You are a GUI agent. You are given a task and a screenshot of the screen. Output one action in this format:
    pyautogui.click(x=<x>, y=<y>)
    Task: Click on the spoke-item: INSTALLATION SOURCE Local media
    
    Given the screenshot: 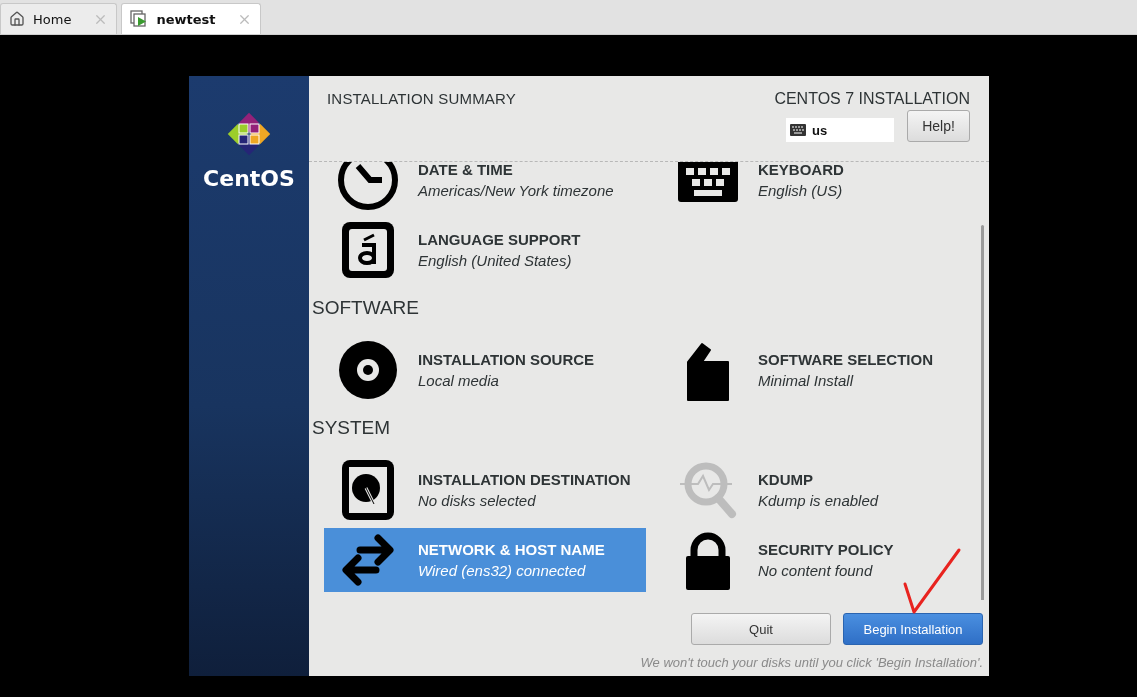 What is the action you would take?
    pyautogui.click(x=485, y=370)
    